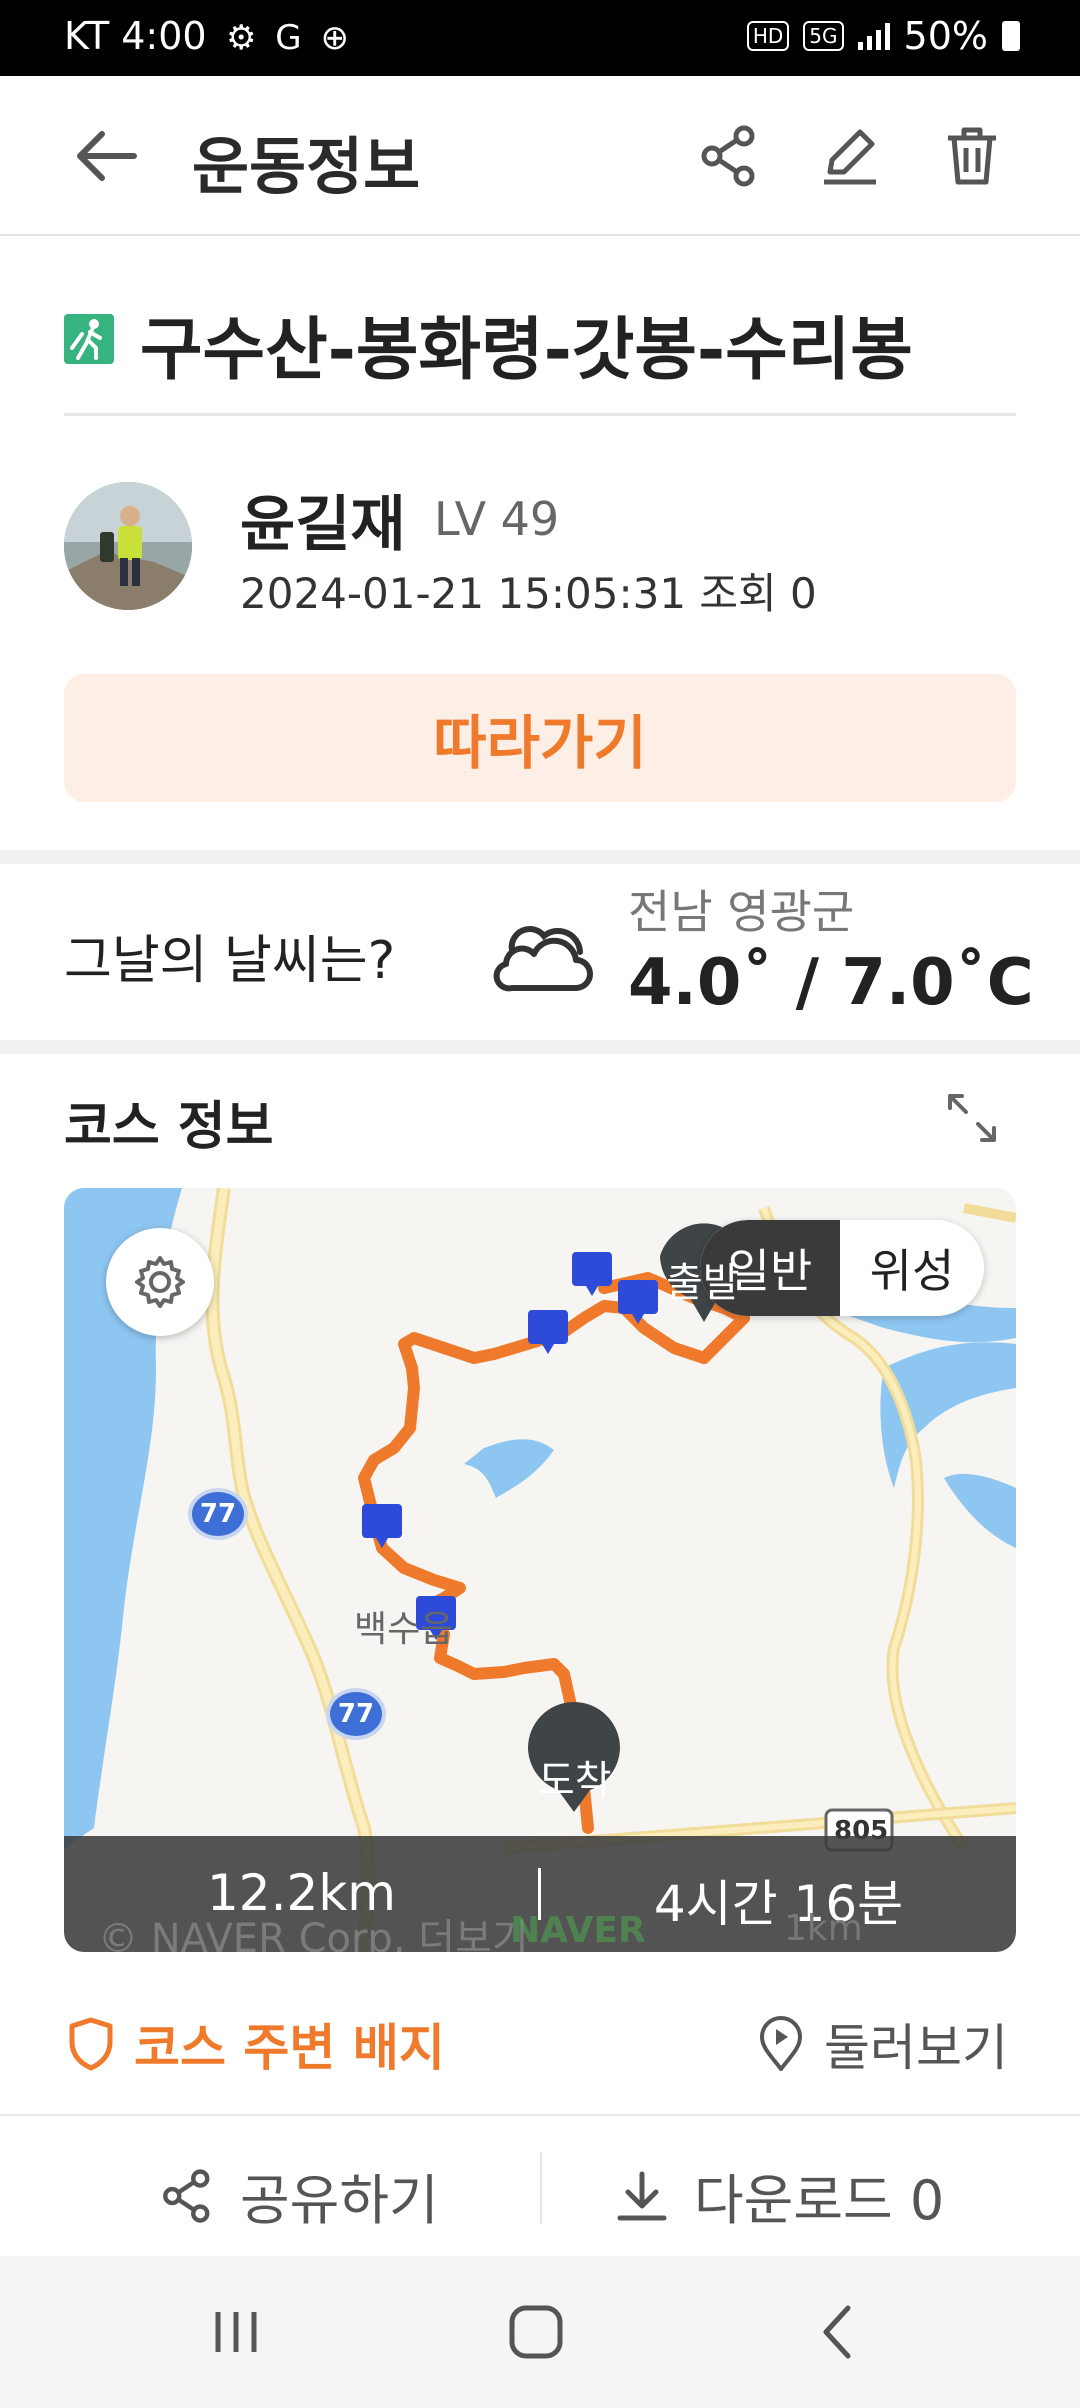  Describe the element at coordinates (642, 2195) in the screenshot. I see `download-icon` at that location.